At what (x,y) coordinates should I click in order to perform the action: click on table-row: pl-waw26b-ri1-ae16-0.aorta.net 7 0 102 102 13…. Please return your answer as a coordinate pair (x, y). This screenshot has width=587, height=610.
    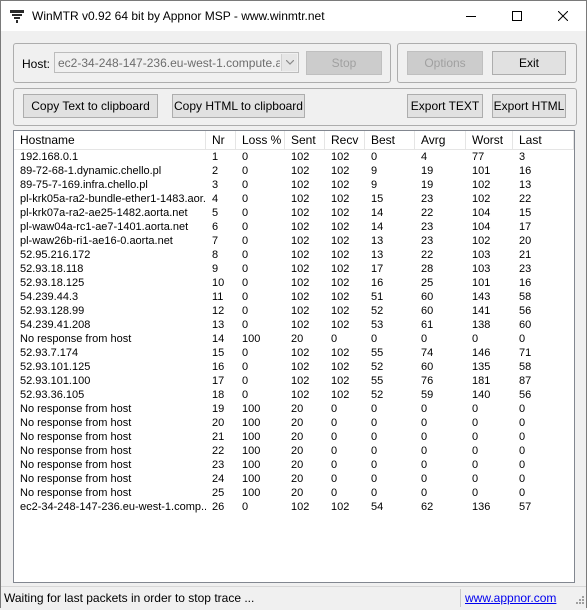
    Looking at the image, I should click on (294, 241).